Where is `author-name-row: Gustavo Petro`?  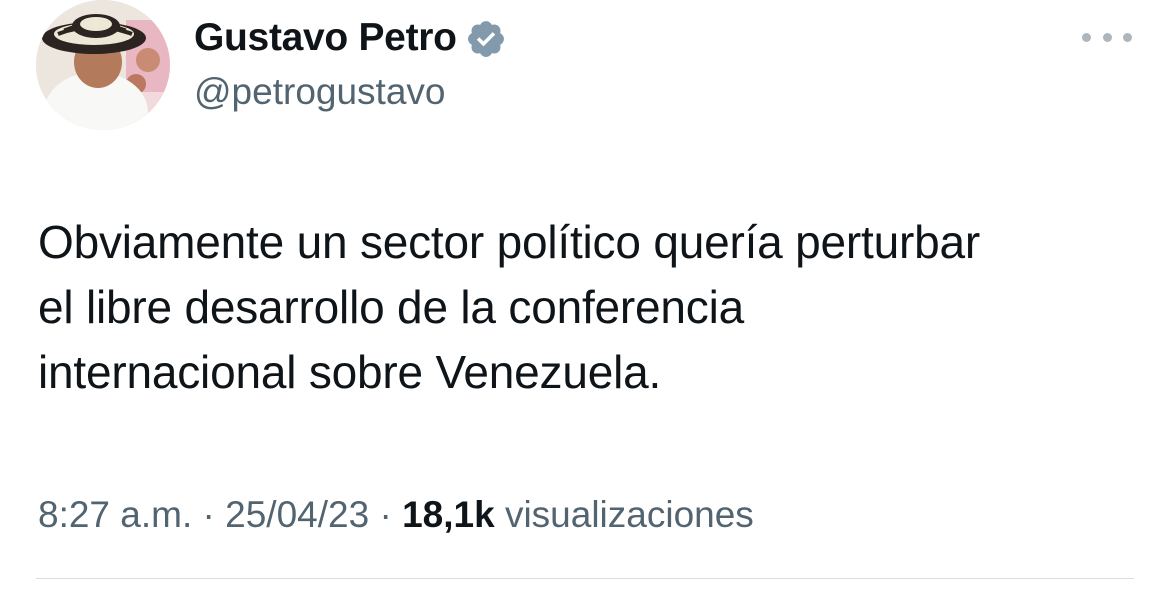
author-name-row: Gustavo Petro is located at coordinates (350, 38).